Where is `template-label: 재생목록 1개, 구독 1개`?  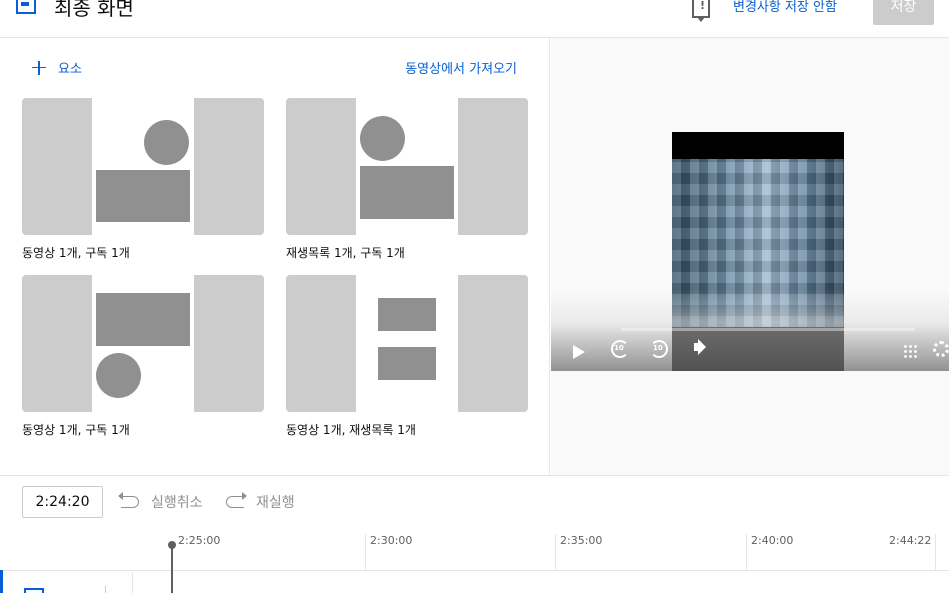
template-label: 재생목록 1개, 구독 1개 is located at coordinates (345, 253).